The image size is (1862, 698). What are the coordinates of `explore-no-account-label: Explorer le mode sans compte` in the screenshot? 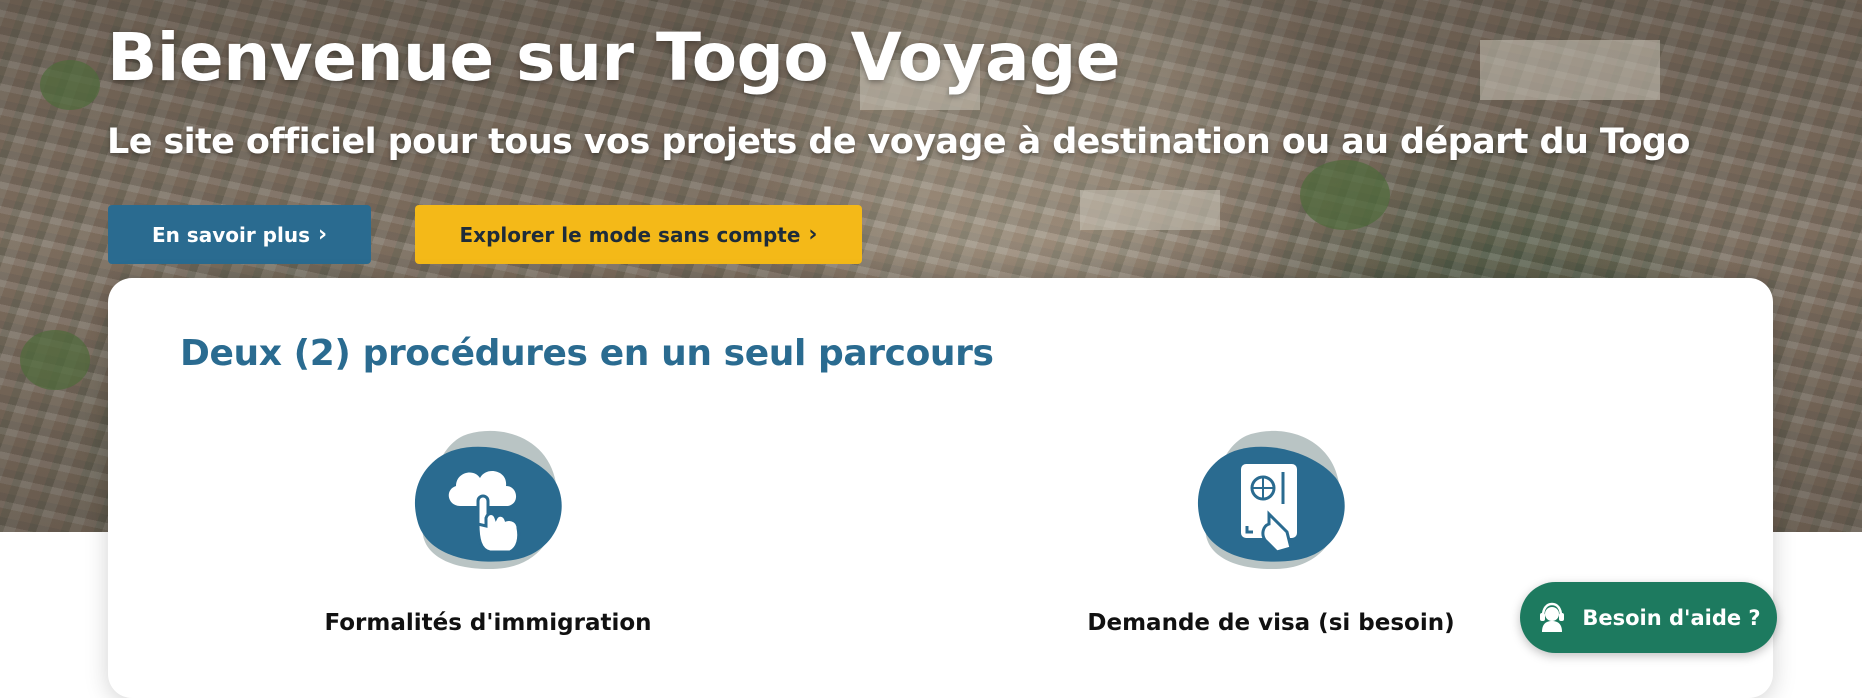 It's located at (630, 234).